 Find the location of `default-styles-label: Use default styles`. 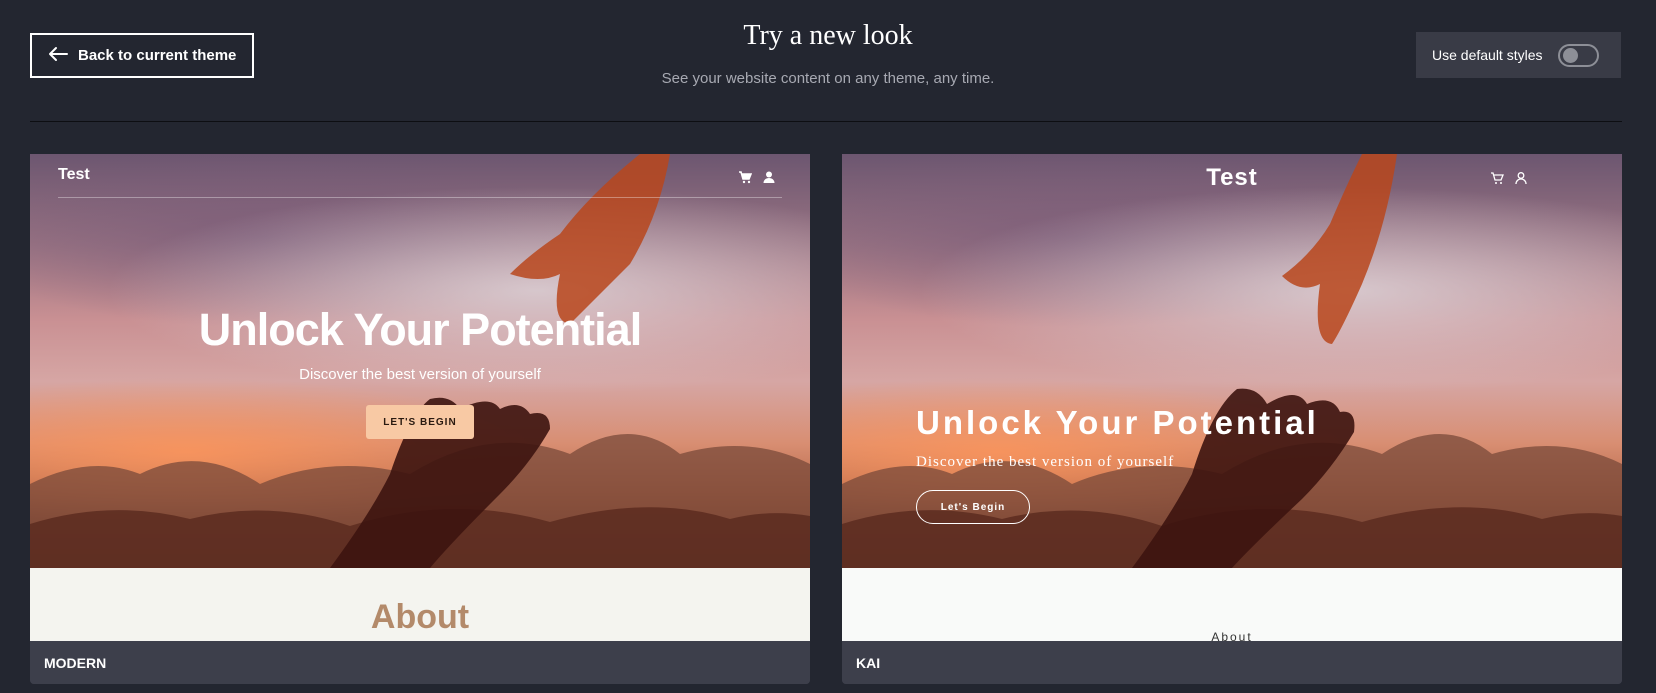

default-styles-label: Use default styles is located at coordinates (1487, 55).